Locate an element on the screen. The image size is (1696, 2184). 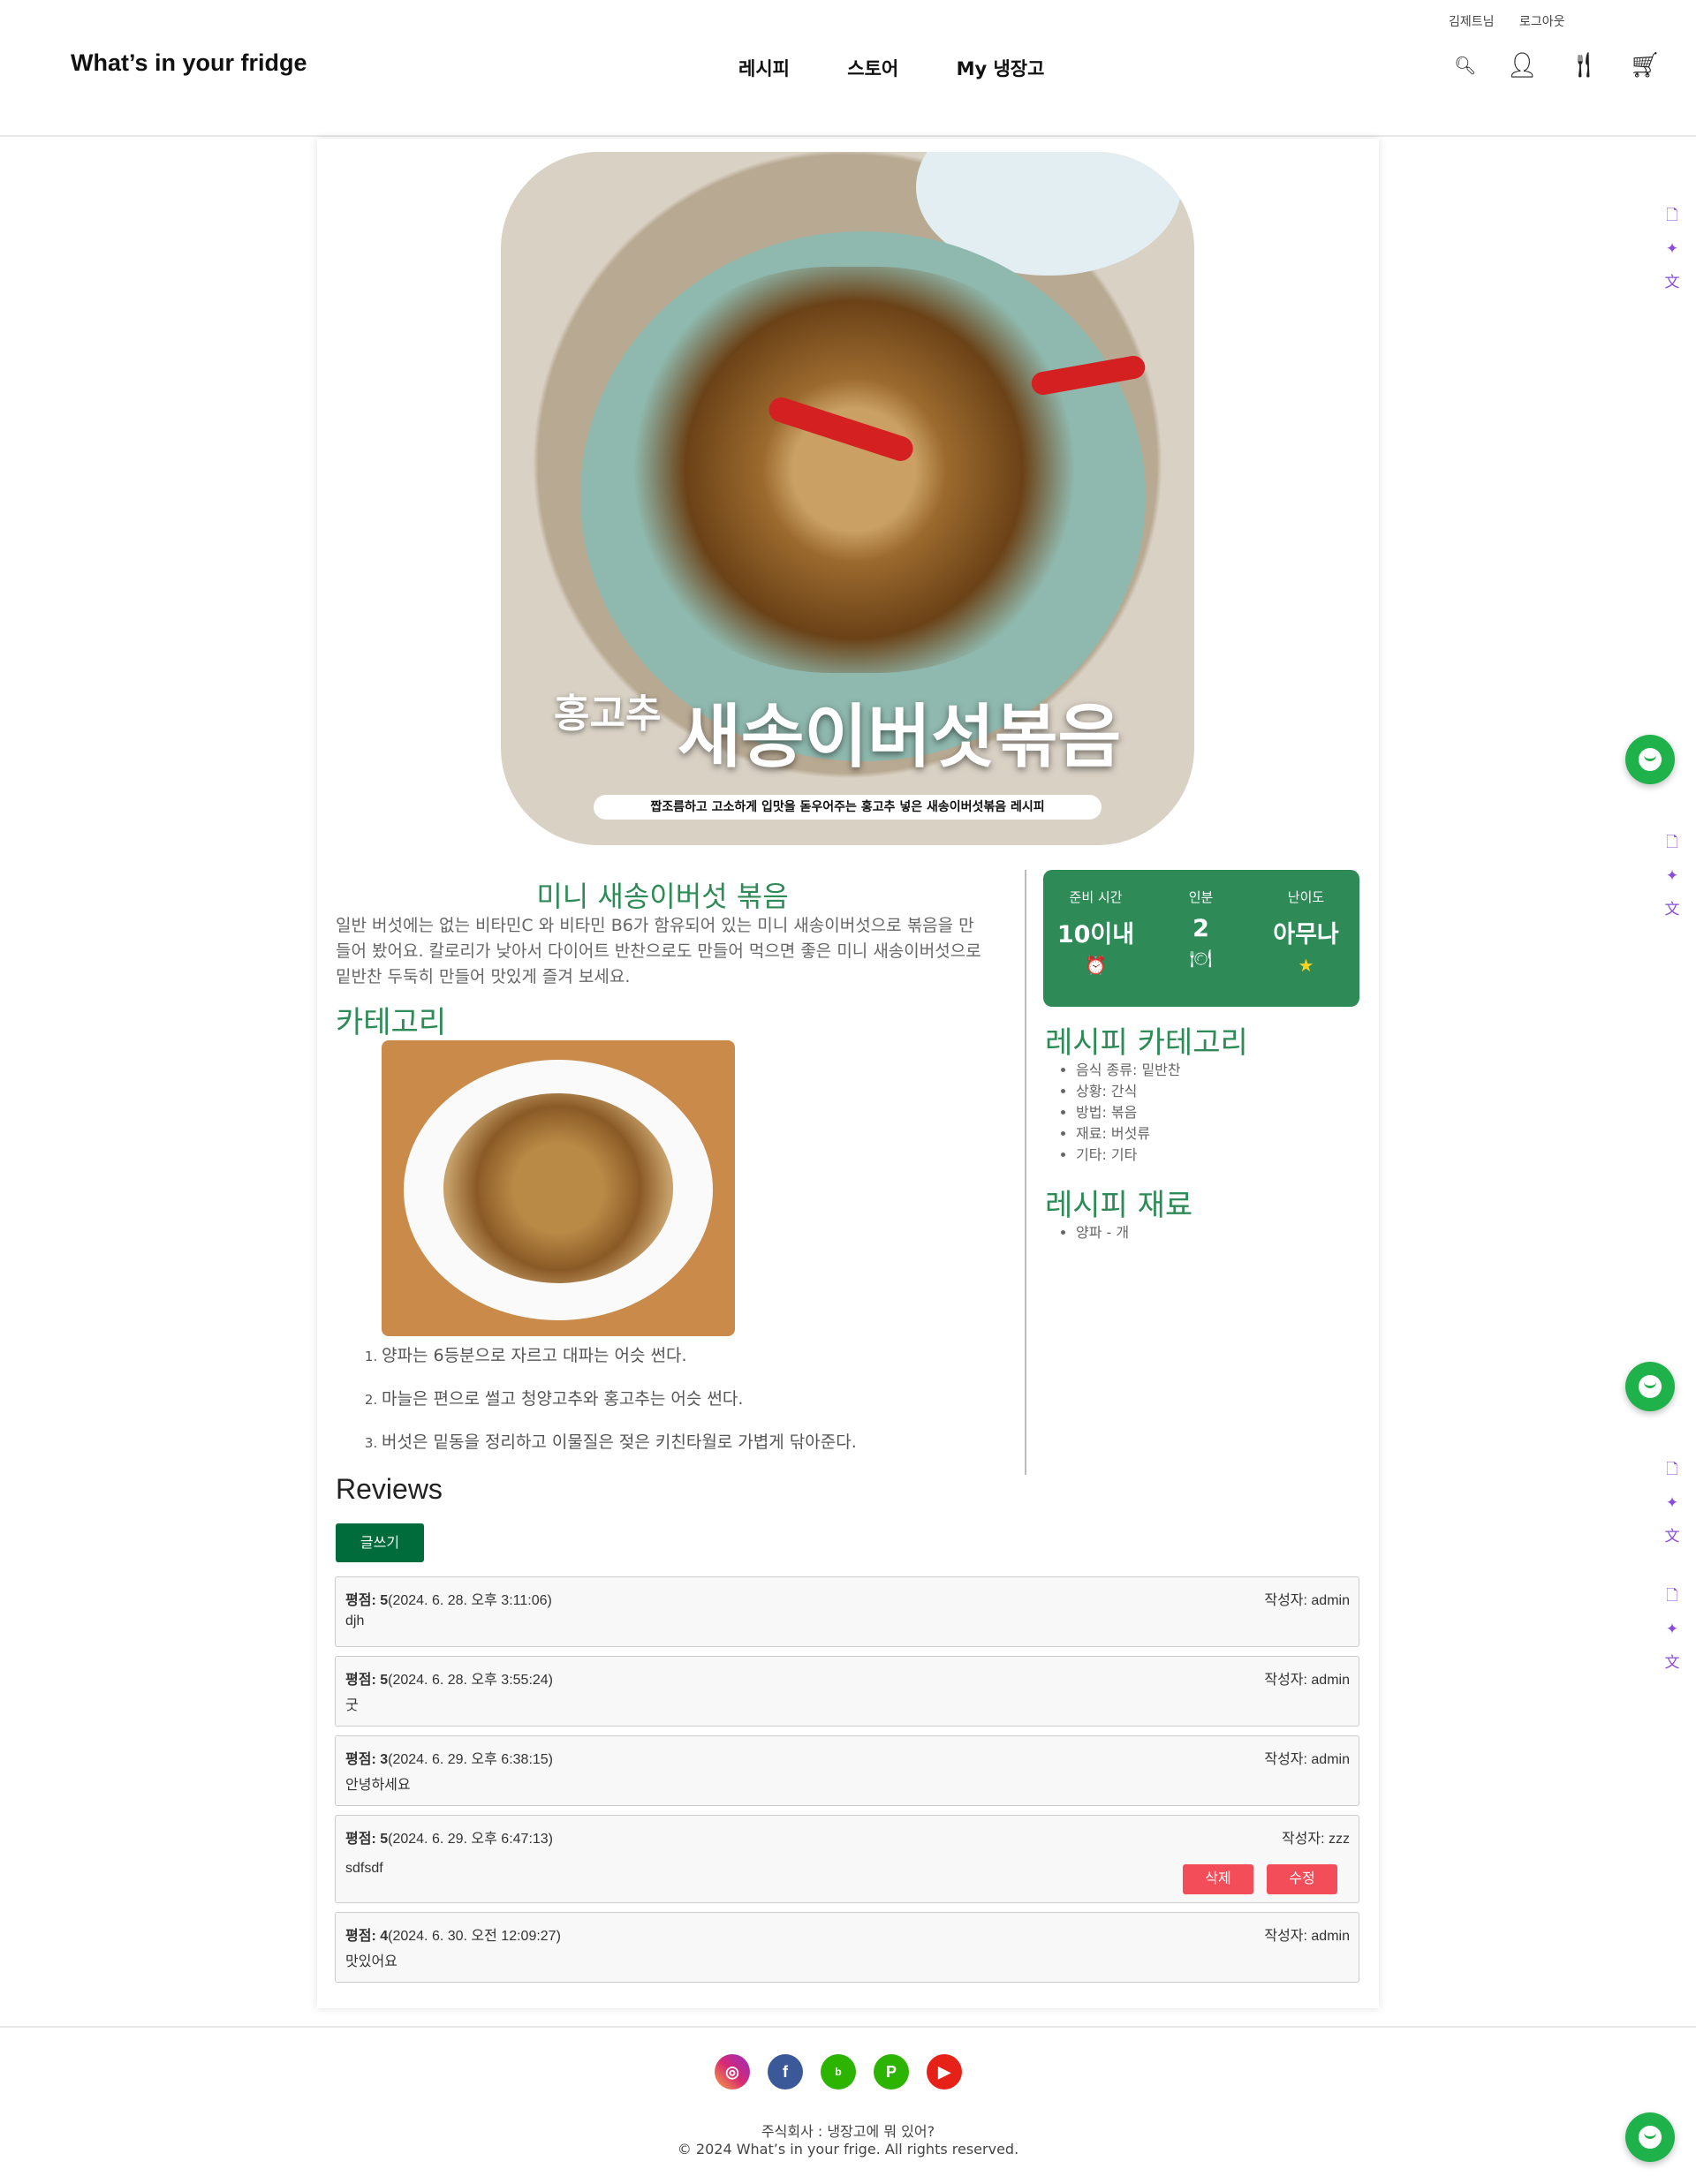
servings: 인분 2 🍽︎ is located at coordinates (1200, 928).